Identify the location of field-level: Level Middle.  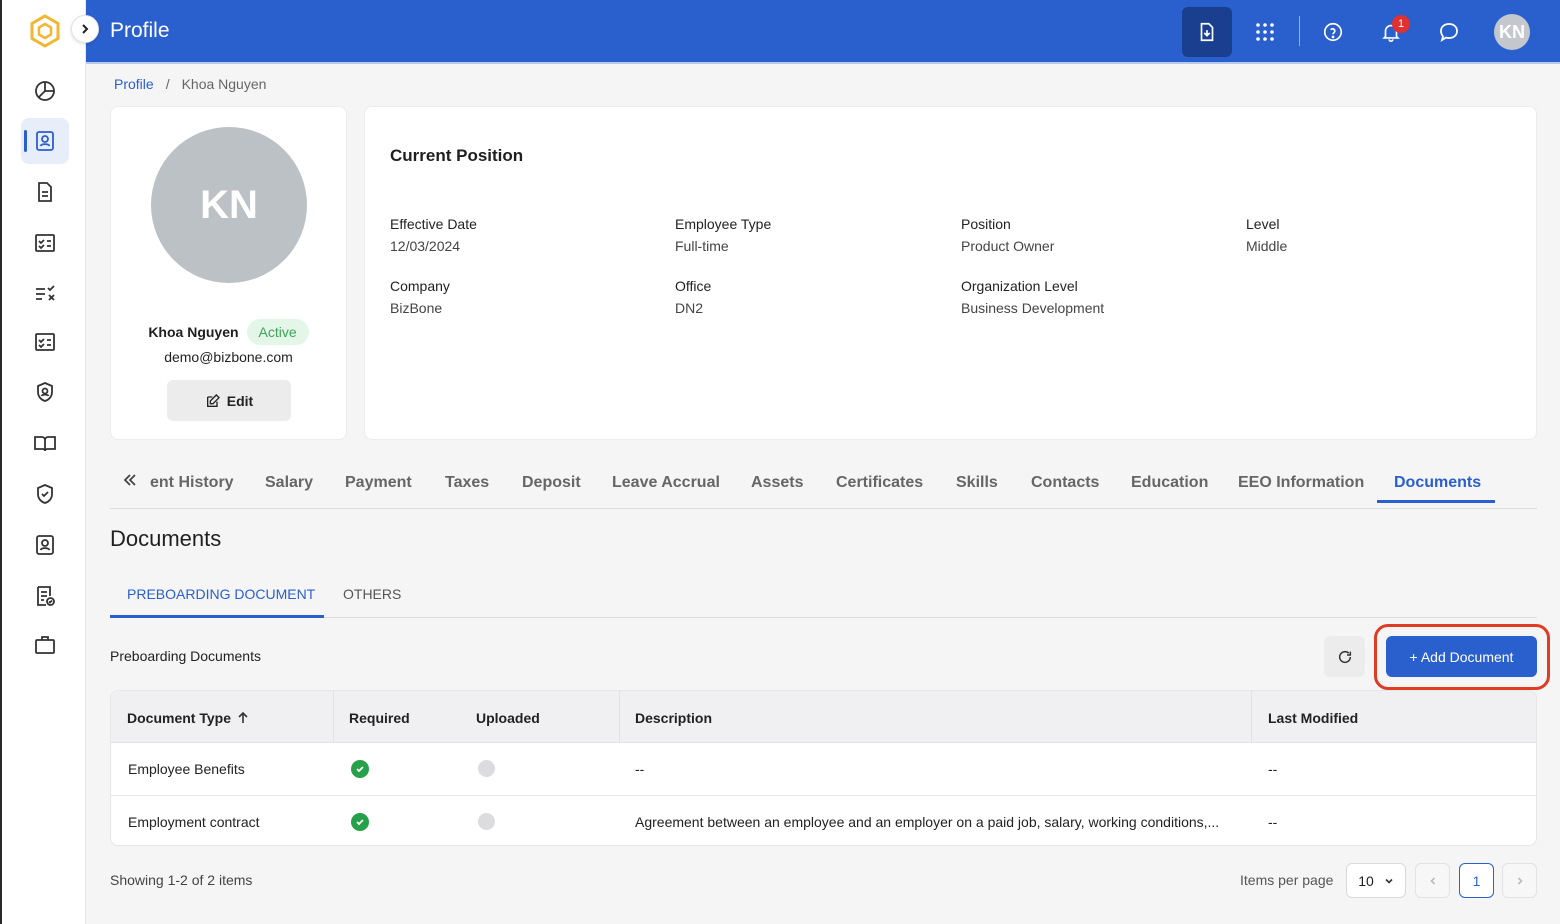
(1266, 235).